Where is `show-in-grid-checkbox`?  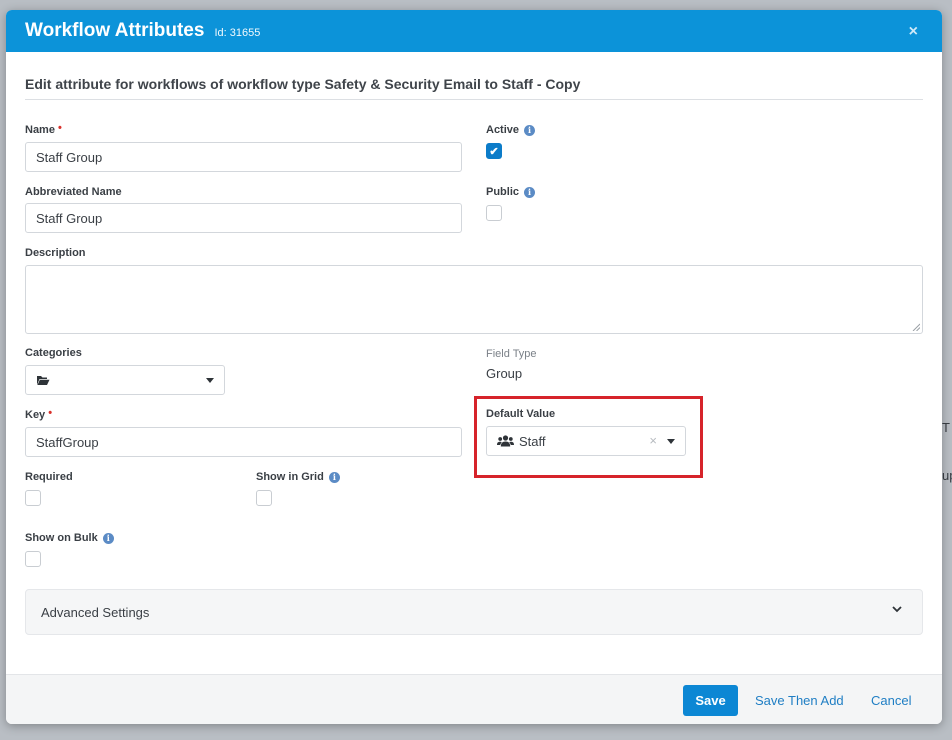
show-in-grid-checkbox is located at coordinates (264, 498).